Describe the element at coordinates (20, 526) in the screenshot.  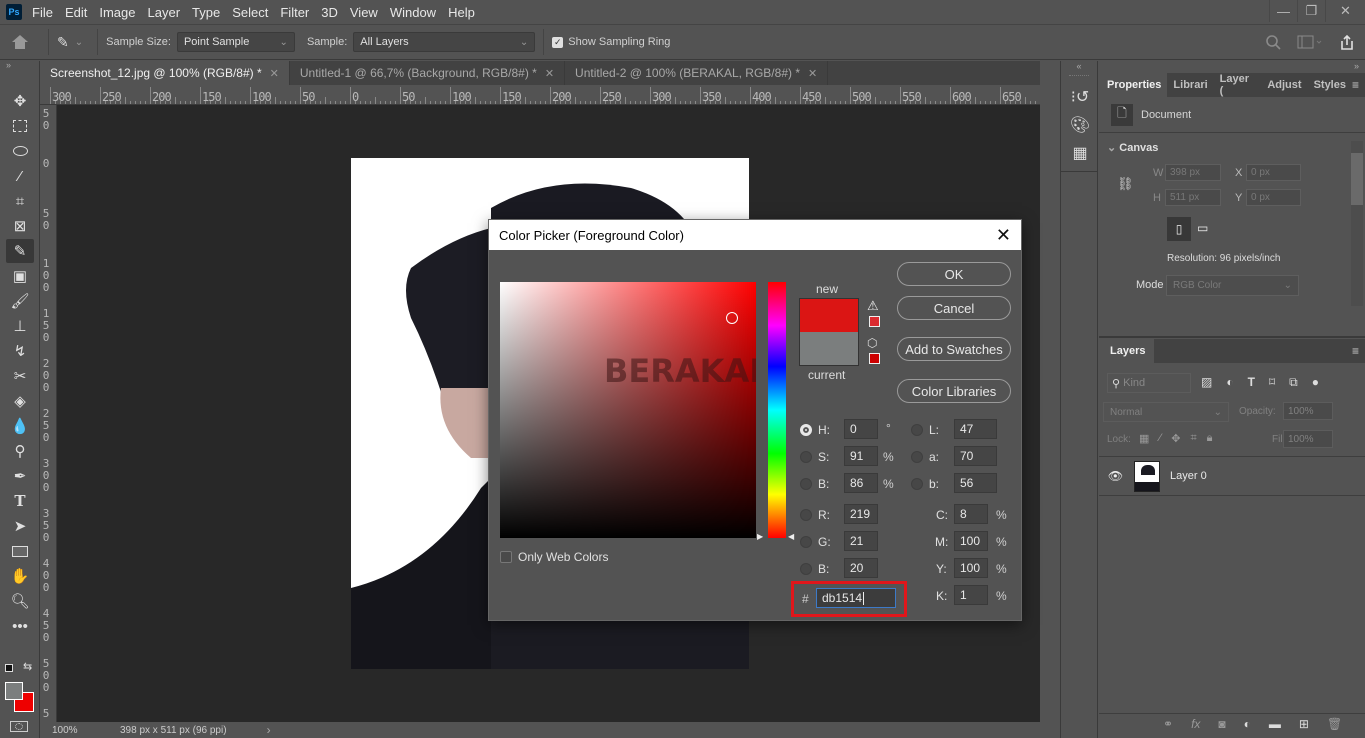
I see `path-selection-tool: ➤` at that location.